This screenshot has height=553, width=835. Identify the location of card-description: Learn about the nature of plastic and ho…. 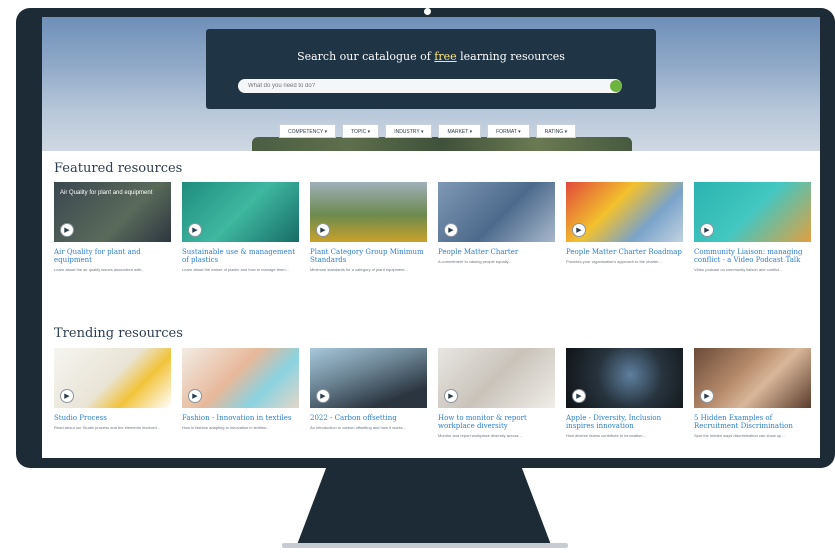
(235, 269).